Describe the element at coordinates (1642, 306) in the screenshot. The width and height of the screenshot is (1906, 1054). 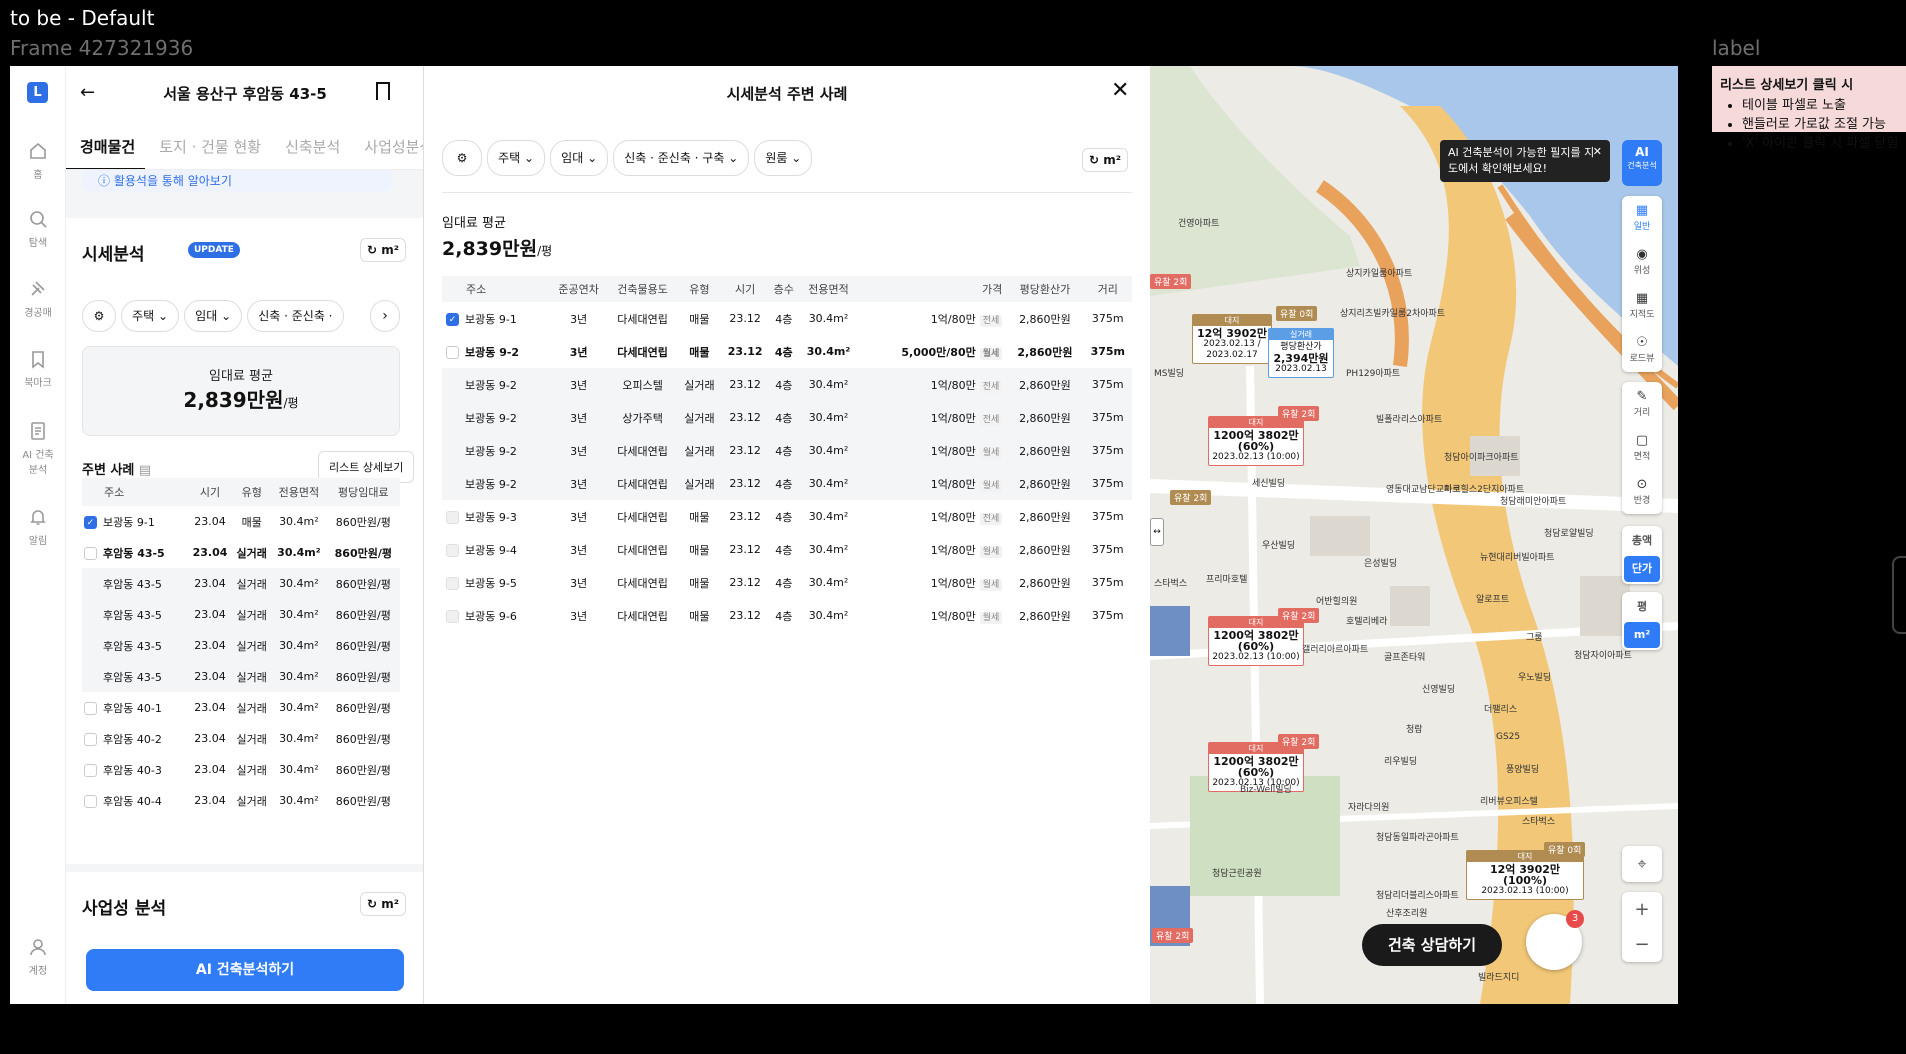
I see `layer-cadastral-button: ▦ 지적도` at that location.